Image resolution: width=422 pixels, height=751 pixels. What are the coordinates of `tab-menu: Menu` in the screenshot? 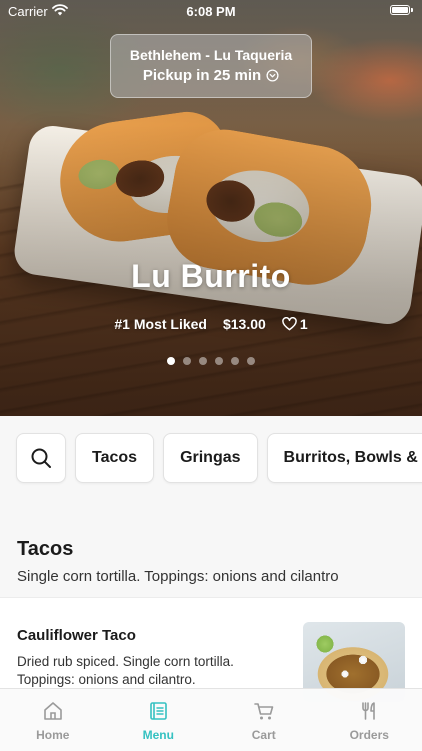 It's located at (159, 720).